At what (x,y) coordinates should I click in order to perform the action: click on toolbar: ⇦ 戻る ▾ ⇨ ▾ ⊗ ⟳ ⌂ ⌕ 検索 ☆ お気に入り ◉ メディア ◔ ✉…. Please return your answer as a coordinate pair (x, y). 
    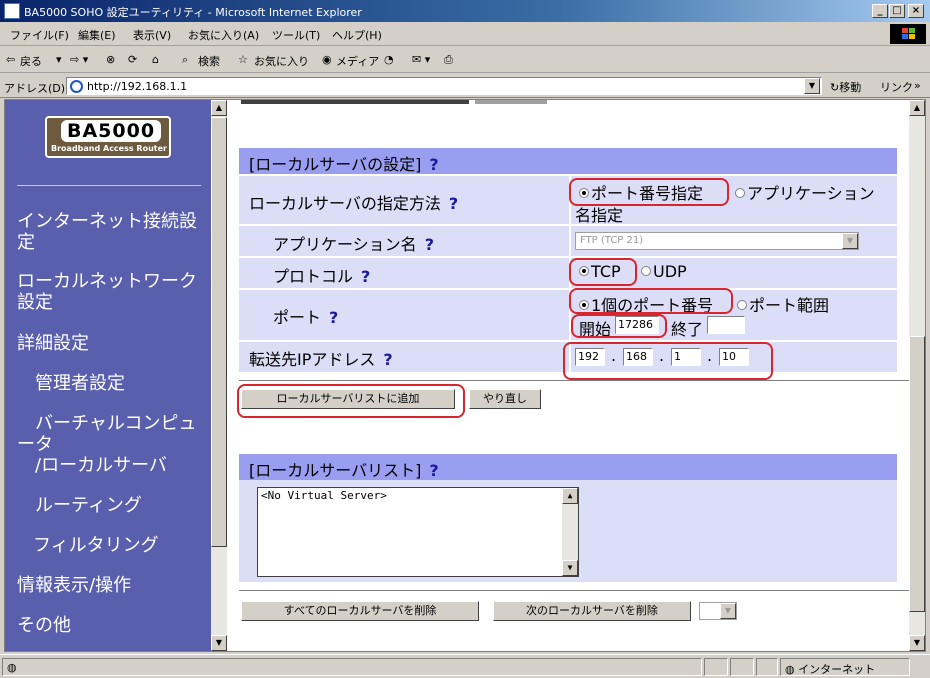
    Looking at the image, I should click on (465, 60).